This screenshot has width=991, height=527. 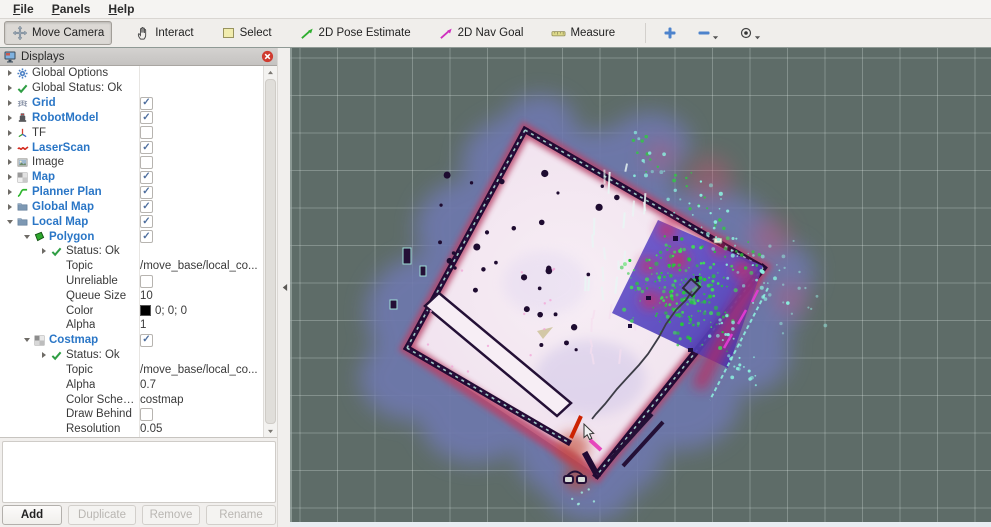 I want to click on row-label: Global Map, so click(x=63, y=206).